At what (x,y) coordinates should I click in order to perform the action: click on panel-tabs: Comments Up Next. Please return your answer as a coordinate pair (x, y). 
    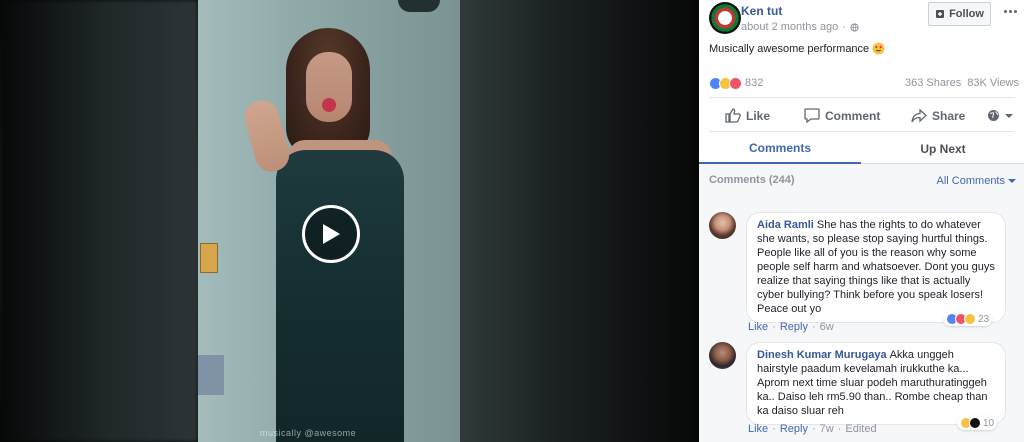
    Looking at the image, I should click on (861, 149).